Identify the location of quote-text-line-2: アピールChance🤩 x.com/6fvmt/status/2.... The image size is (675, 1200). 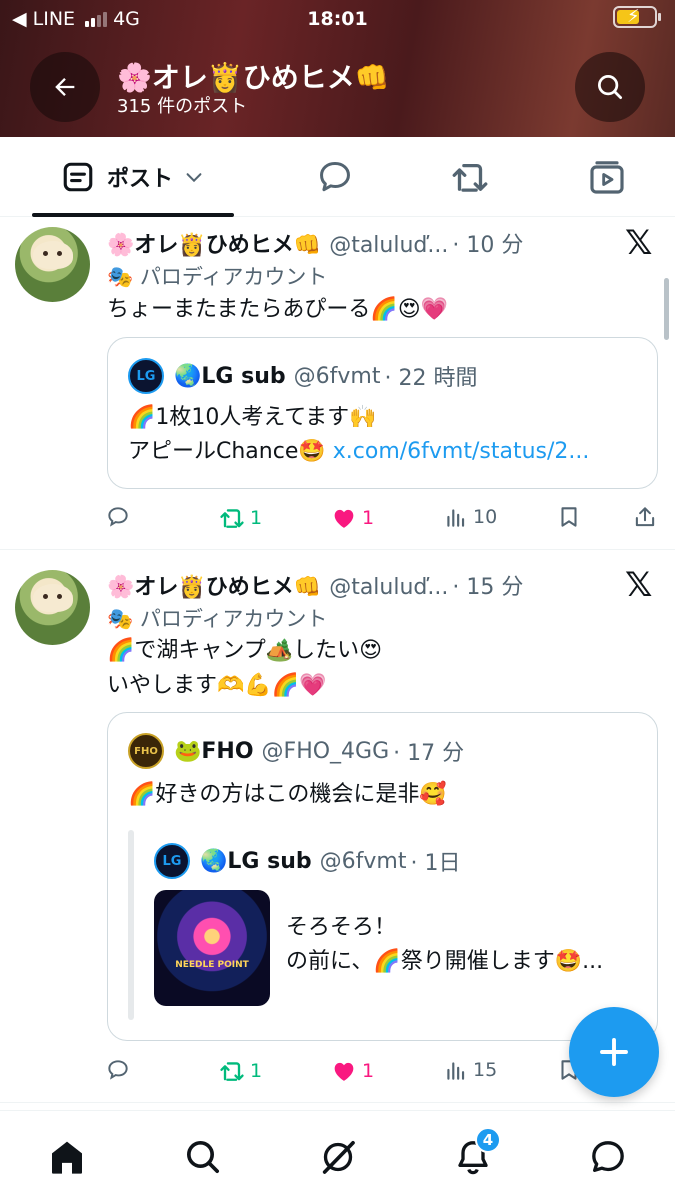
(358, 452).